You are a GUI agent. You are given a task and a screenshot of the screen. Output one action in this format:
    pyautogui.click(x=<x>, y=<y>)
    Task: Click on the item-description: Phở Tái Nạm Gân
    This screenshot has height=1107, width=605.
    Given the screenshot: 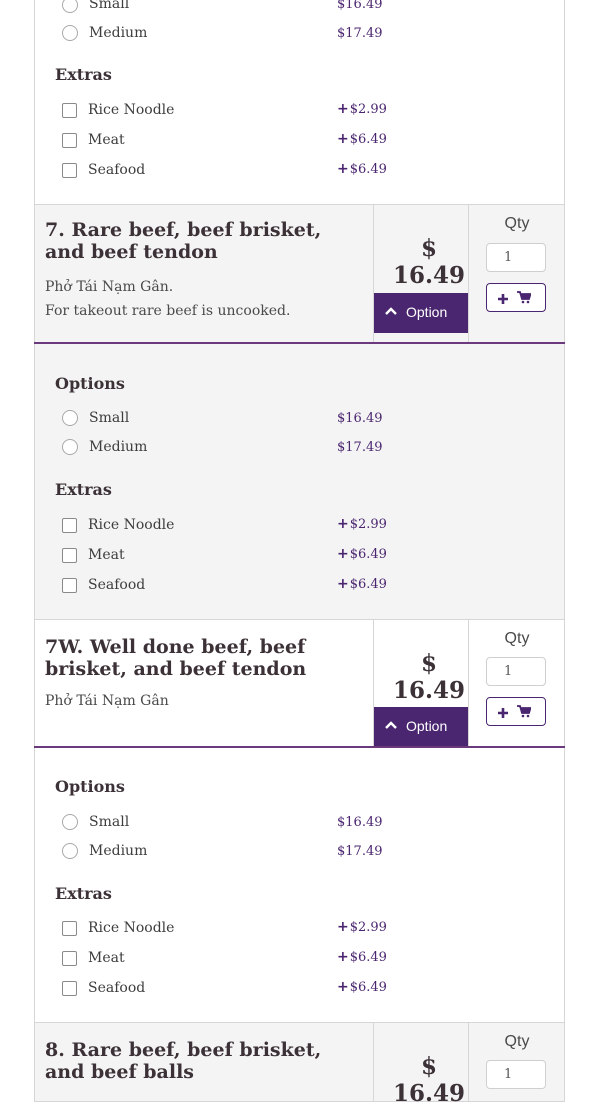 What is the action you would take?
    pyautogui.click(x=107, y=701)
    